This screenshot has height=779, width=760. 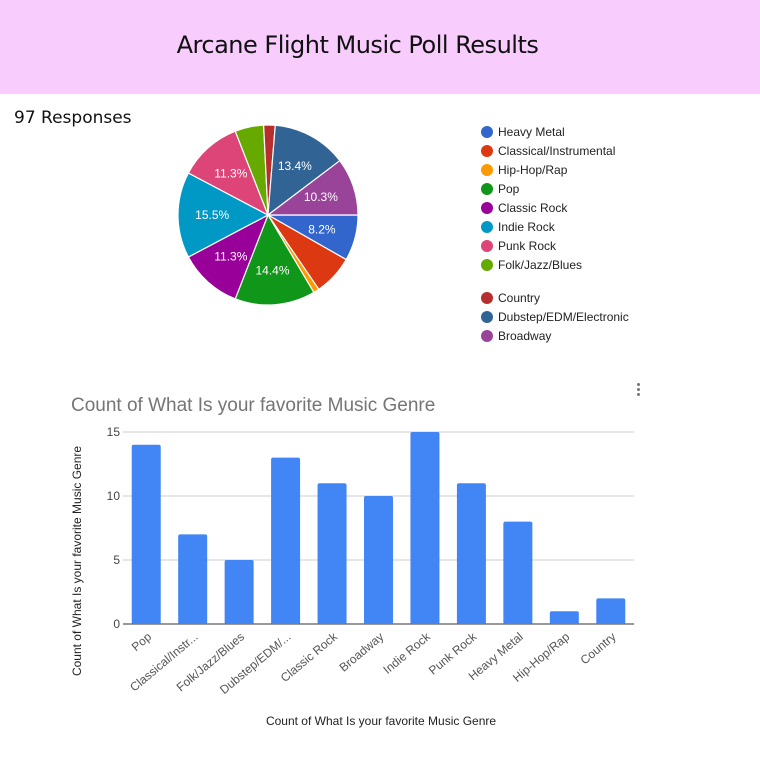 I want to click on pie-slice-label: 15.5%, so click(x=212, y=215).